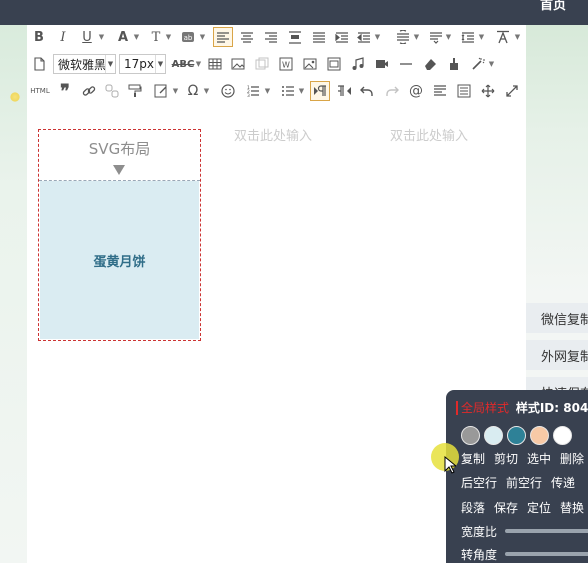 This screenshot has width=588, height=563. I want to click on external-copy-button: 外网复制, so click(557, 355).